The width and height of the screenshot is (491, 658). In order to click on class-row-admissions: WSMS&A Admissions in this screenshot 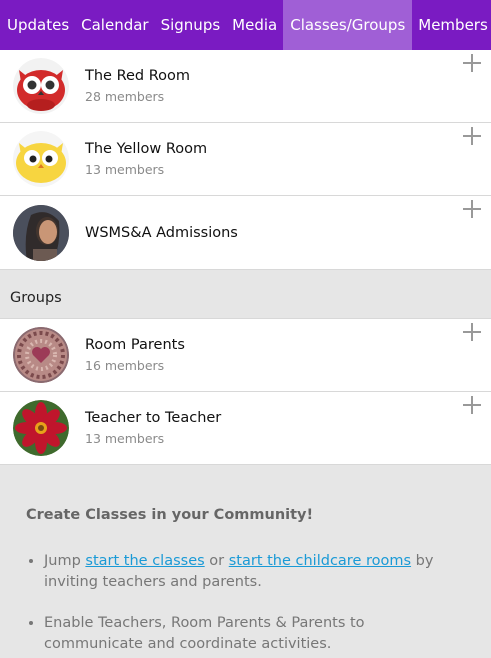, I will do `click(245, 233)`.